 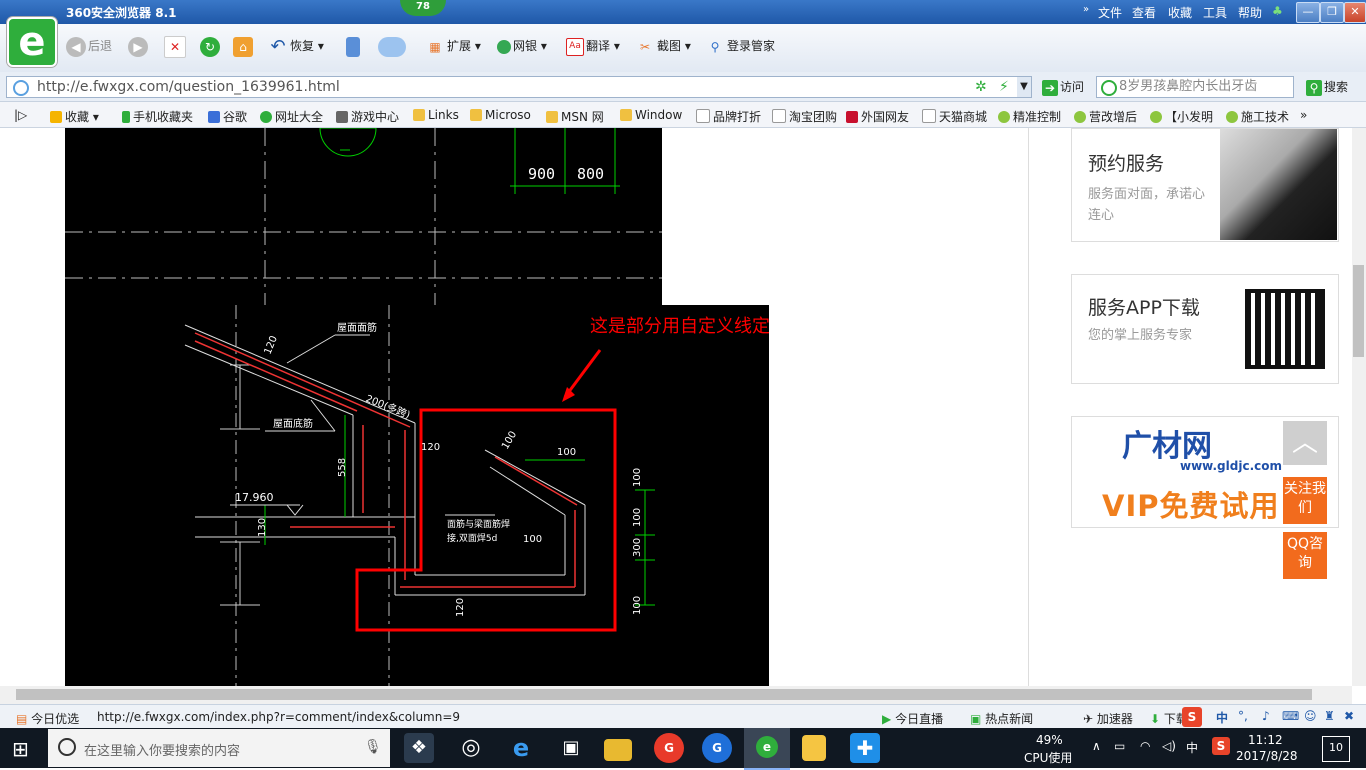 I want to click on menu-help: 帮助, so click(x=1250, y=12).